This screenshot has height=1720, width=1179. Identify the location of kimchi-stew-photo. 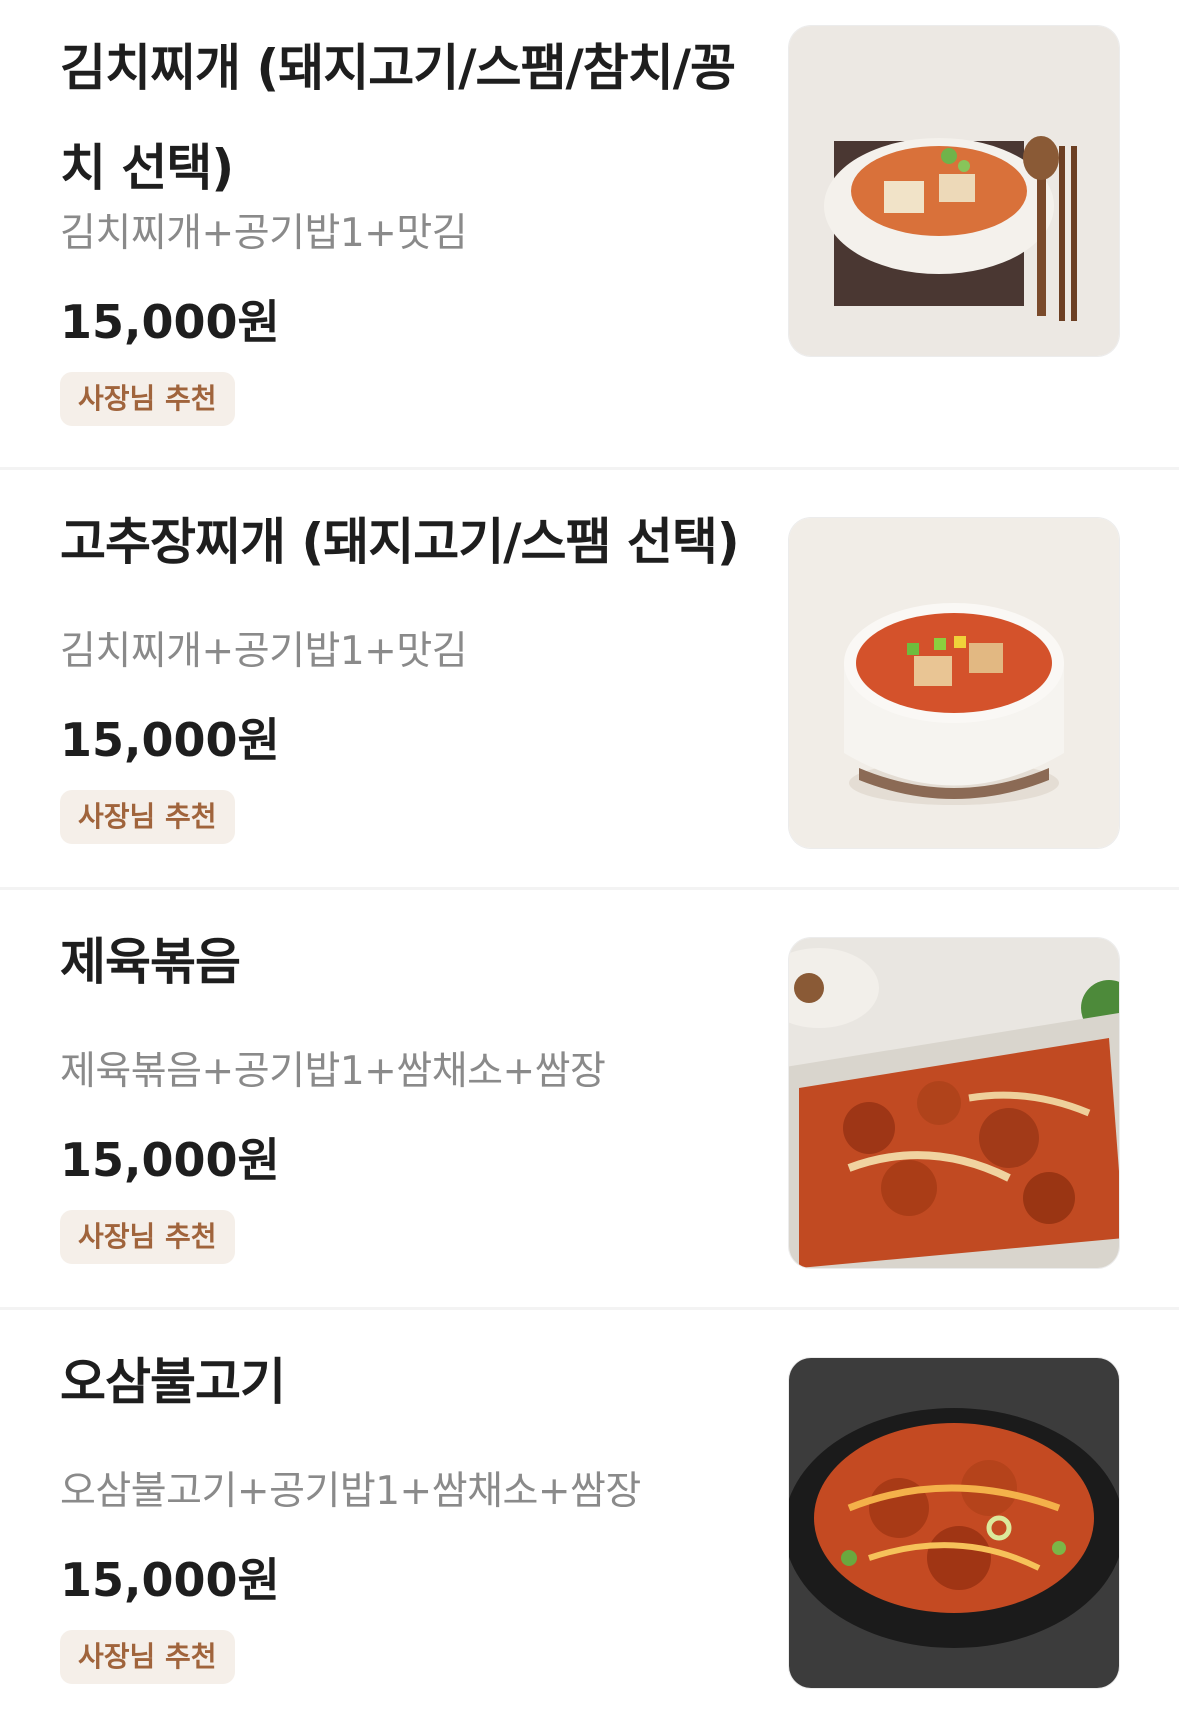
(954, 191).